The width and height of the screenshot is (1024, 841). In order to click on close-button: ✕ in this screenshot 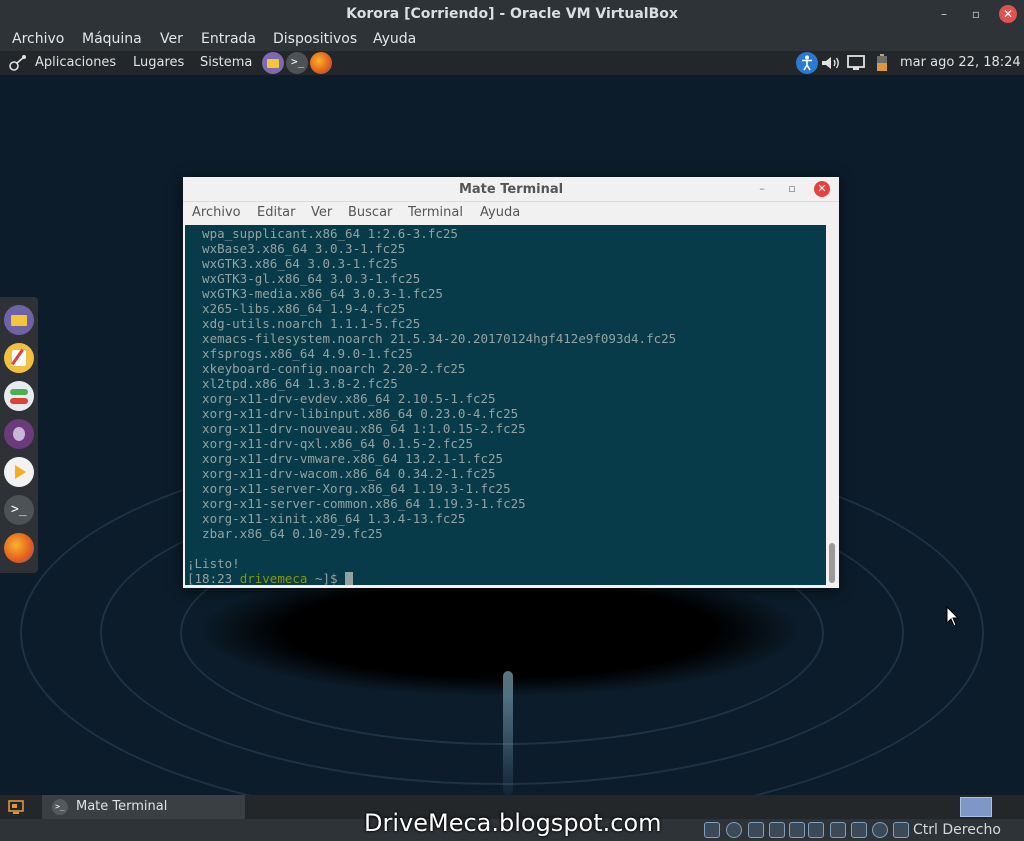, I will do `click(1008, 14)`.